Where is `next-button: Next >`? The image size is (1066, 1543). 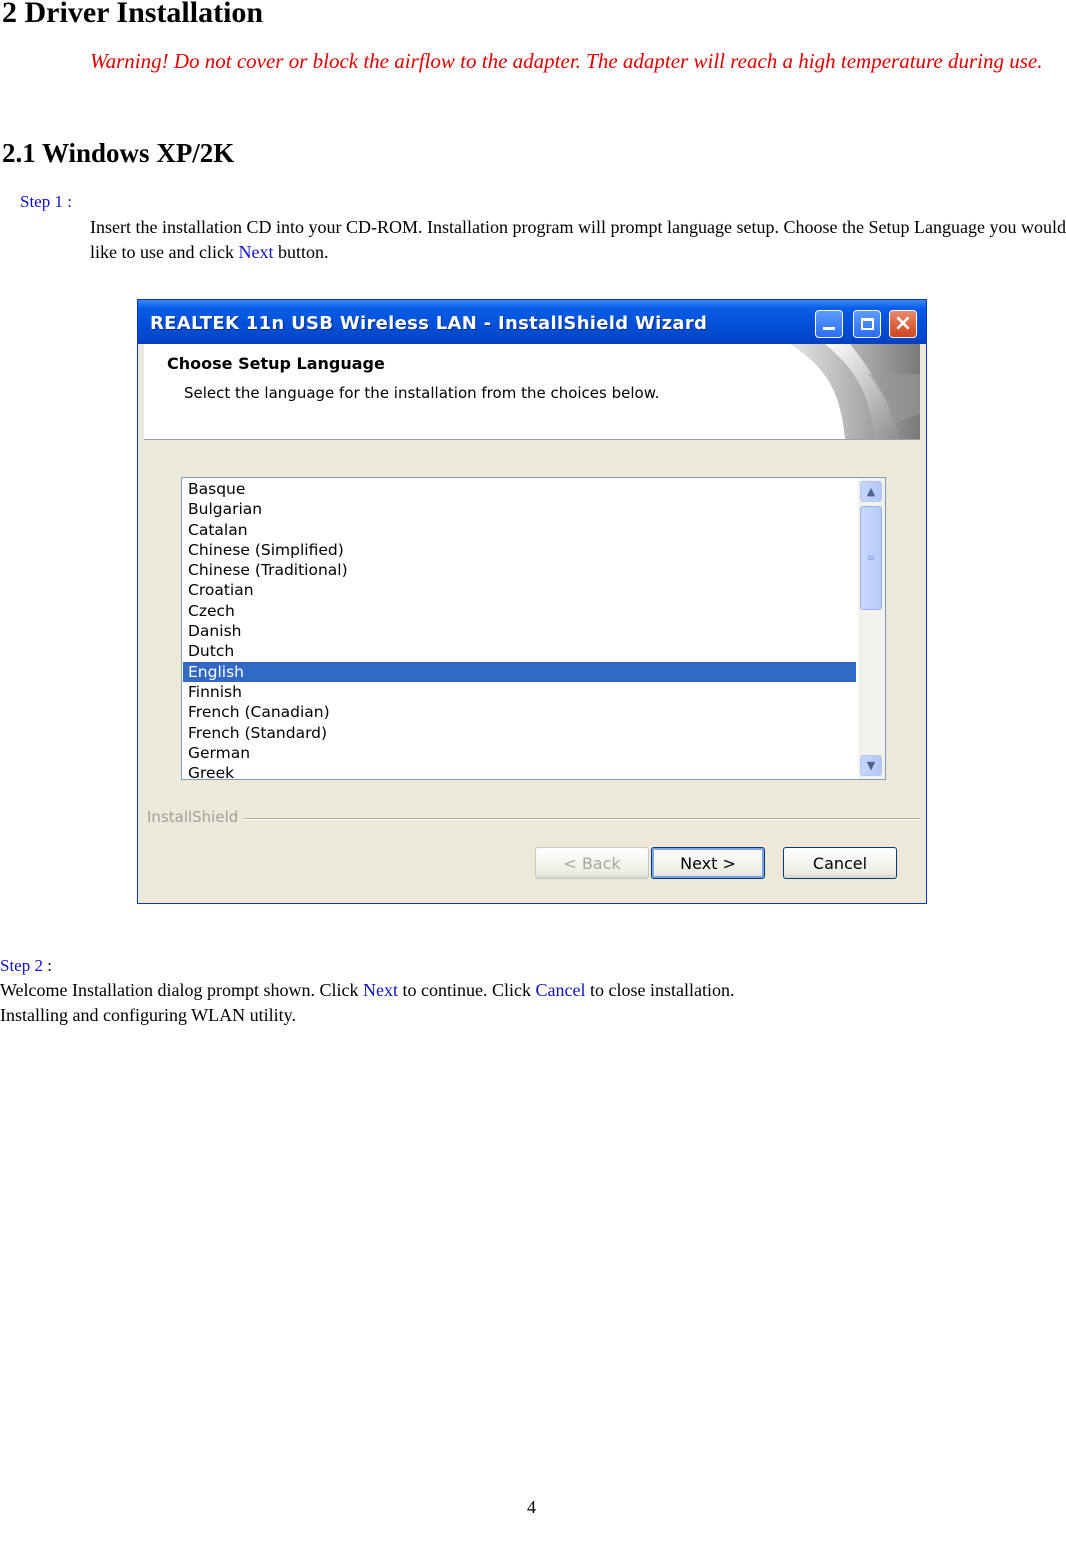
next-button: Next > is located at coordinates (708, 863).